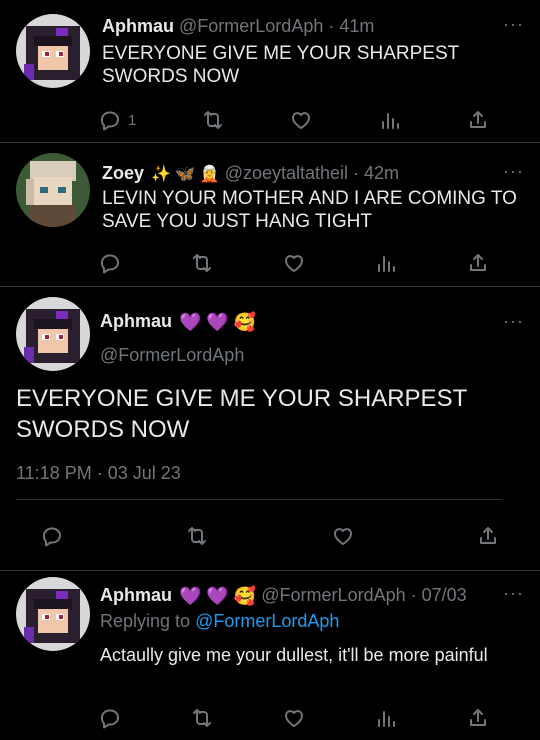  Describe the element at coordinates (276, 26) in the screenshot. I see `author-handle: @FormerLordAph · 41m` at that location.